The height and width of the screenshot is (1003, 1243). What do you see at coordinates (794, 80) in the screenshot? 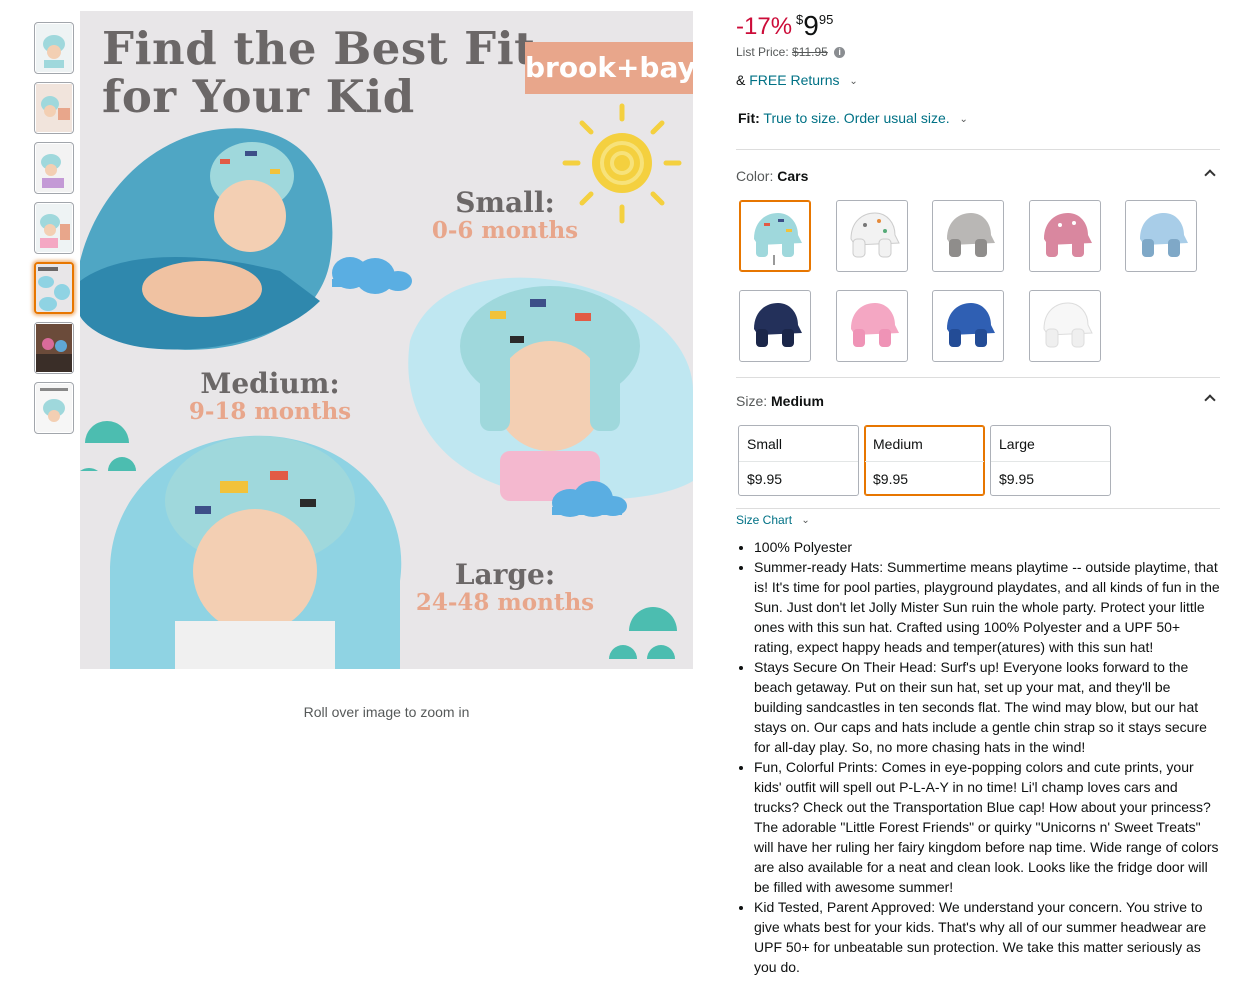
I see `free-returns-link: FREE Returns` at bounding box center [794, 80].